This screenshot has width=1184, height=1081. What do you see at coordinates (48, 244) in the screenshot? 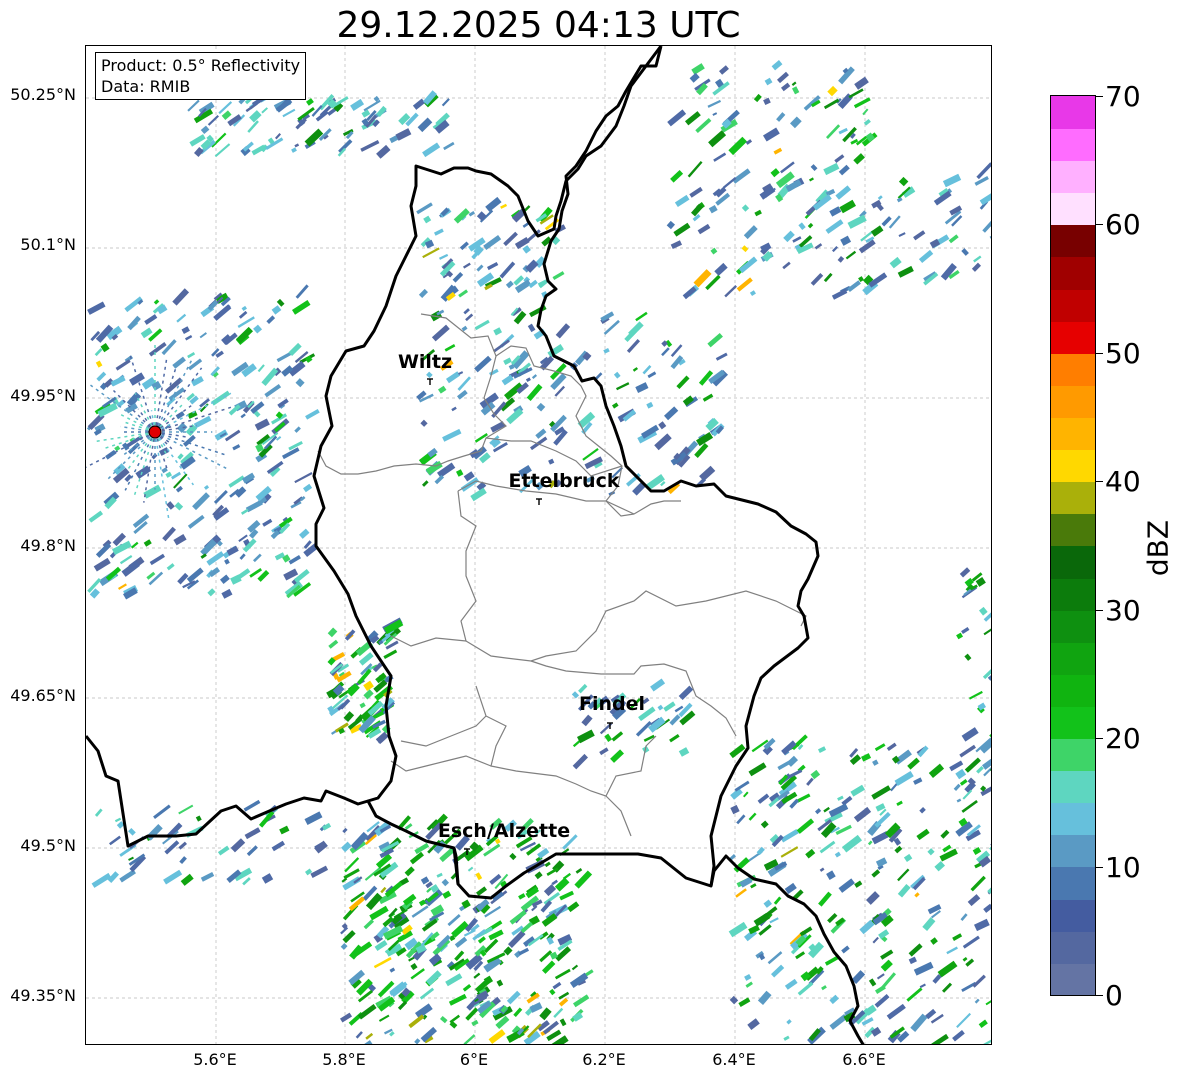
I see `lat-label: 50.1°N` at bounding box center [48, 244].